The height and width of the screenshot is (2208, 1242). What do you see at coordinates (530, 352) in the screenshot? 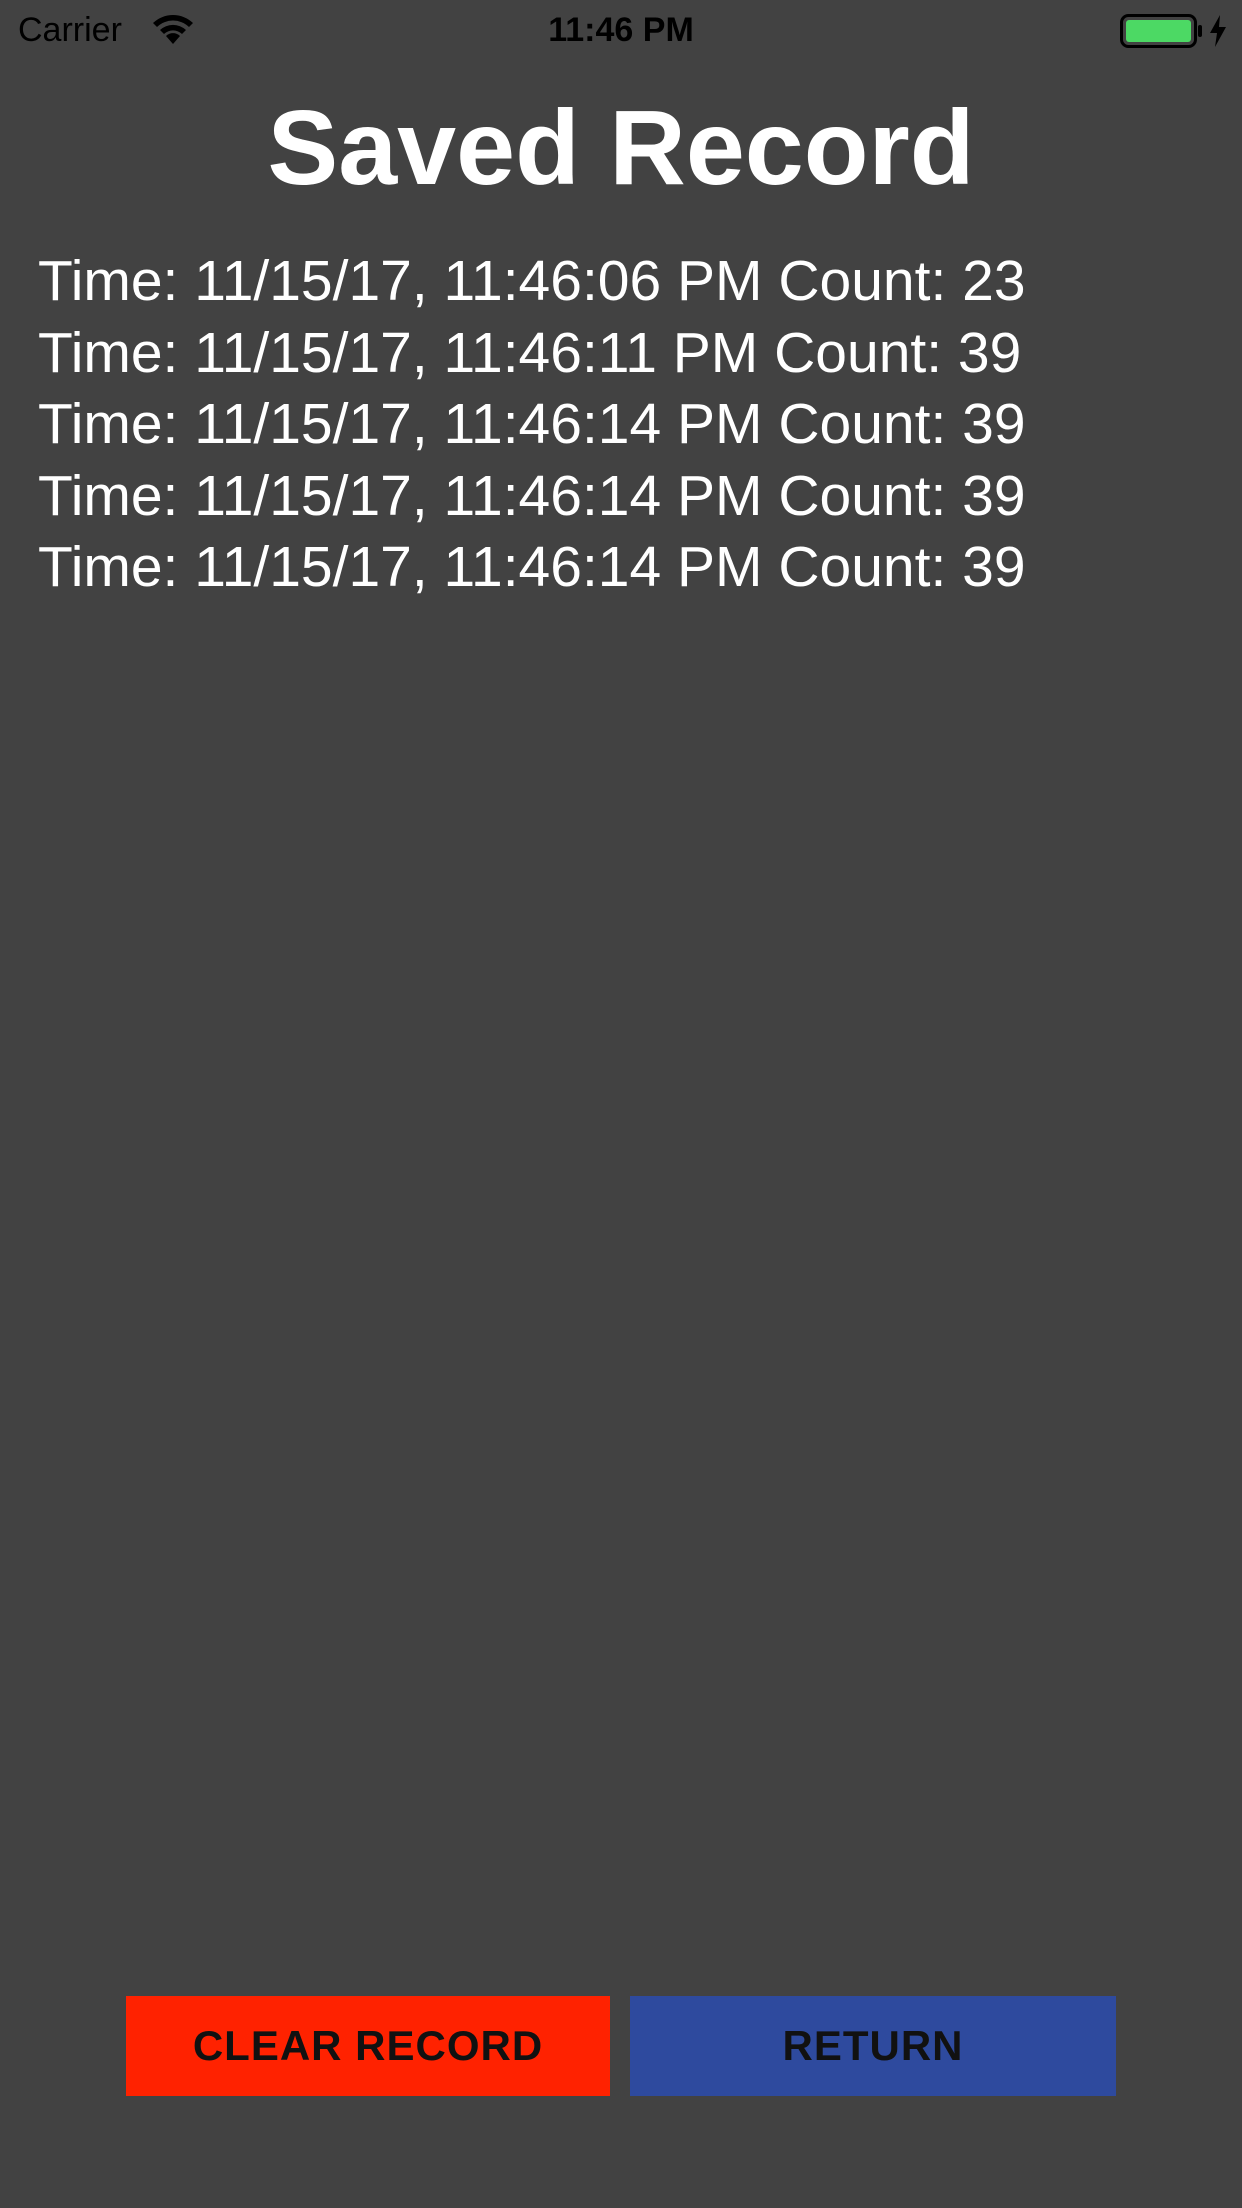
I see `record-item: Time: 11/15/17, 11:46:11 PM Count: 39` at bounding box center [530, 352].